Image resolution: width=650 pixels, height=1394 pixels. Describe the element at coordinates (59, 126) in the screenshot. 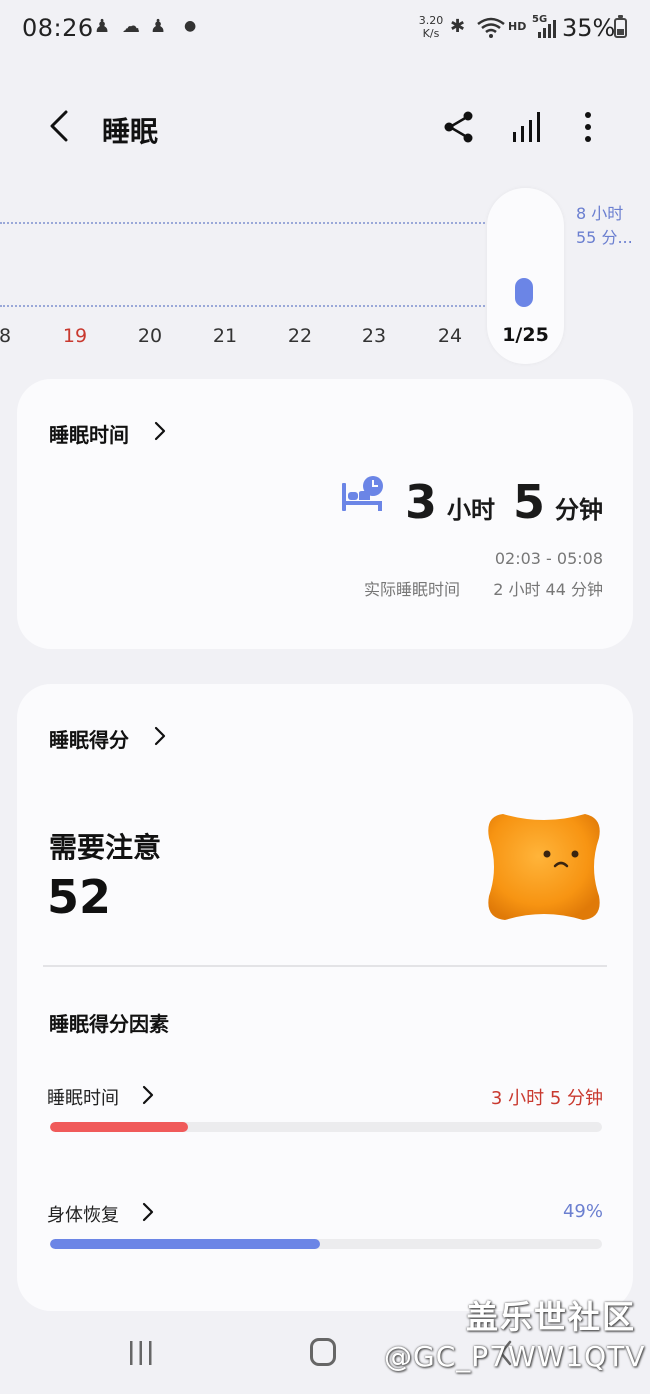

I see `chevron-left-icon` at that location.